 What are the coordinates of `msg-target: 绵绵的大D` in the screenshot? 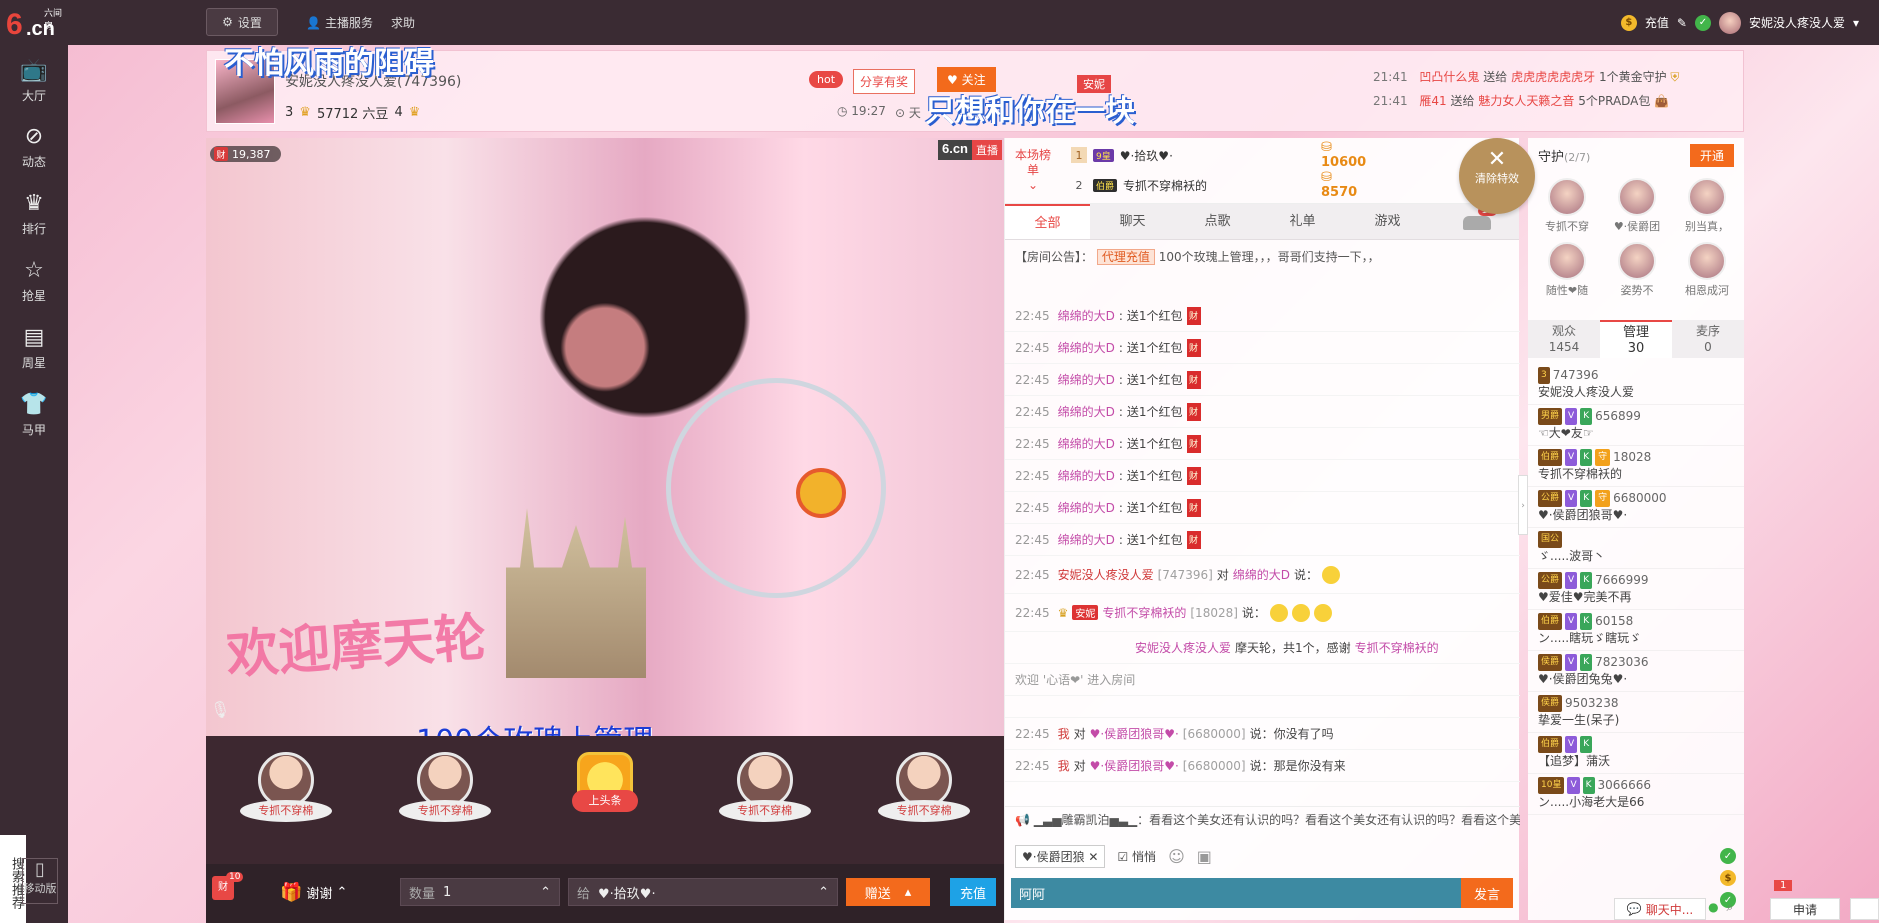 It's located at (1261, 574).